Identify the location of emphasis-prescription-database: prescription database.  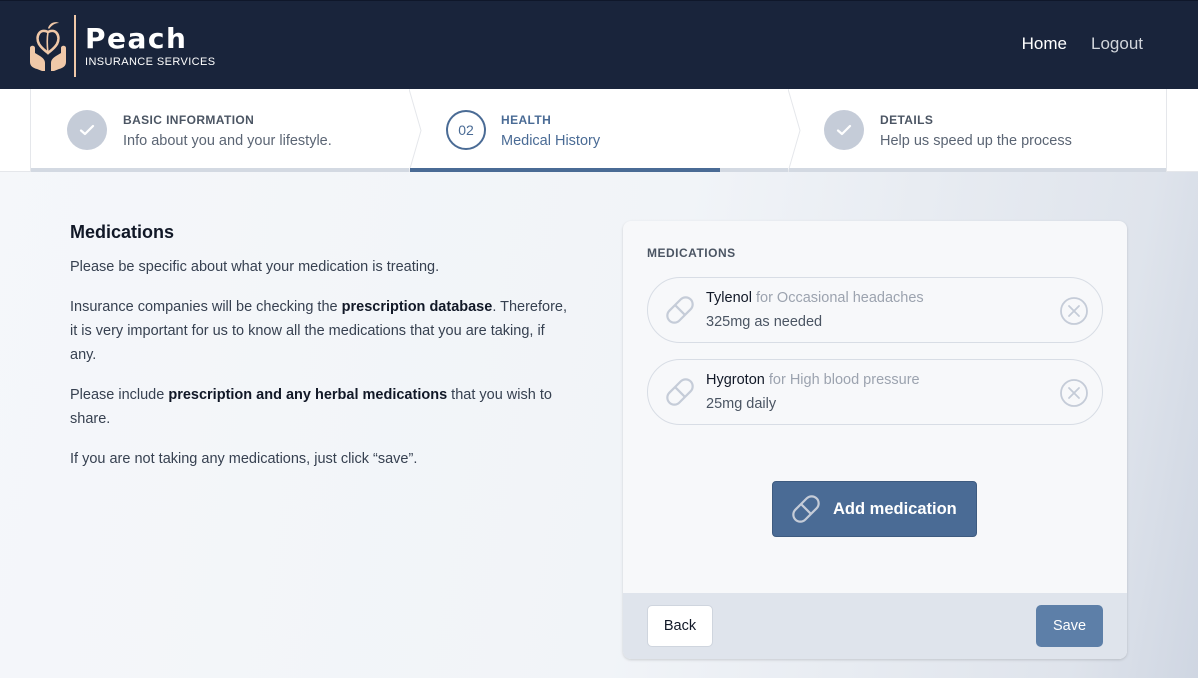
(417, 307).